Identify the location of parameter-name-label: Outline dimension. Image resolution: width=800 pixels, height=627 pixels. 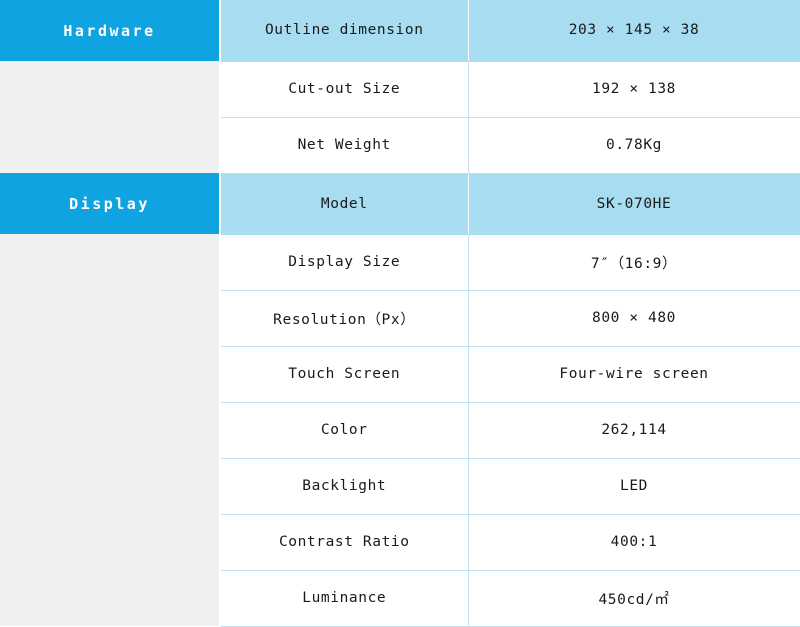
(344, 30).